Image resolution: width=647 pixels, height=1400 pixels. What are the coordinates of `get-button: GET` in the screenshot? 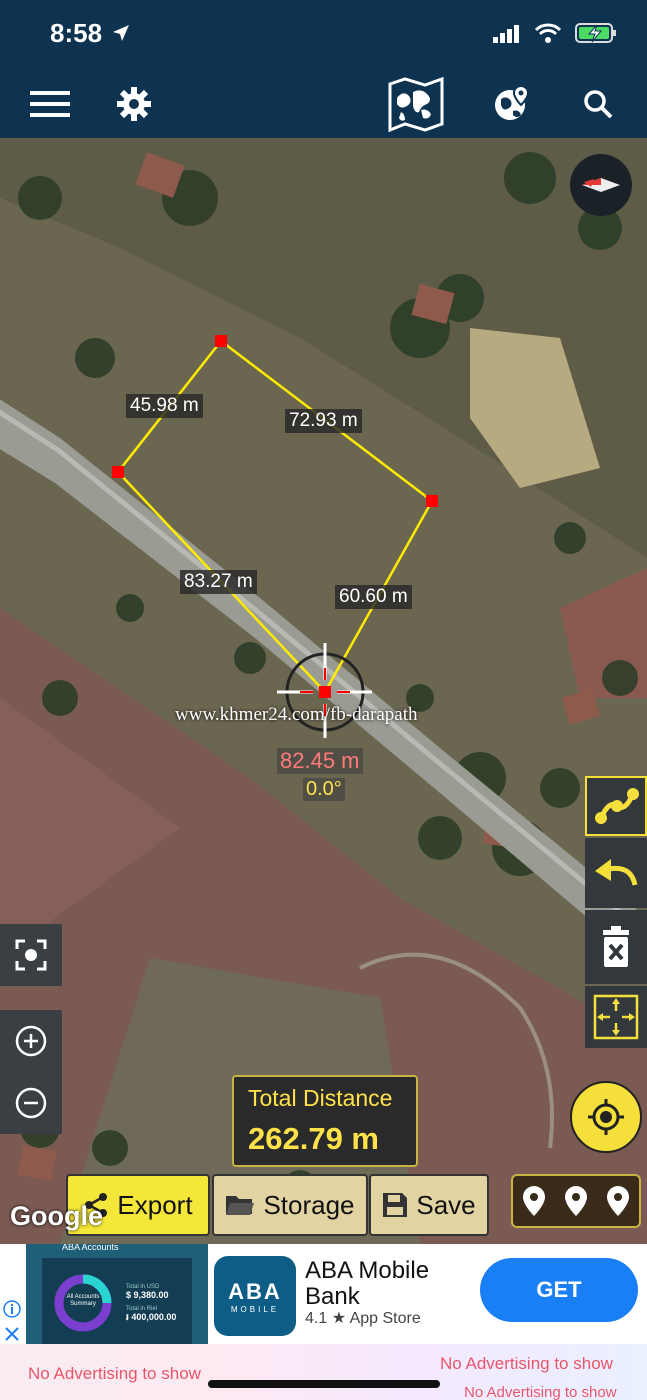 It's located at (559, 1290).